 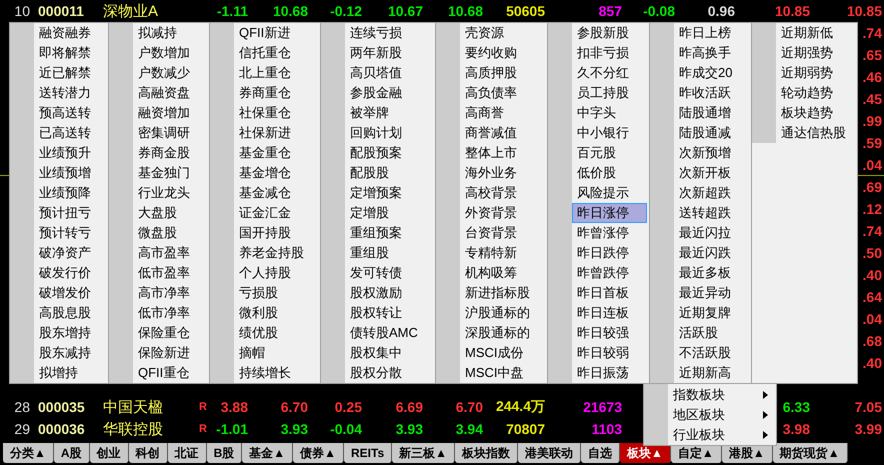 I want to click on market-tab: 新三板▲, so click(x=424, y=453).